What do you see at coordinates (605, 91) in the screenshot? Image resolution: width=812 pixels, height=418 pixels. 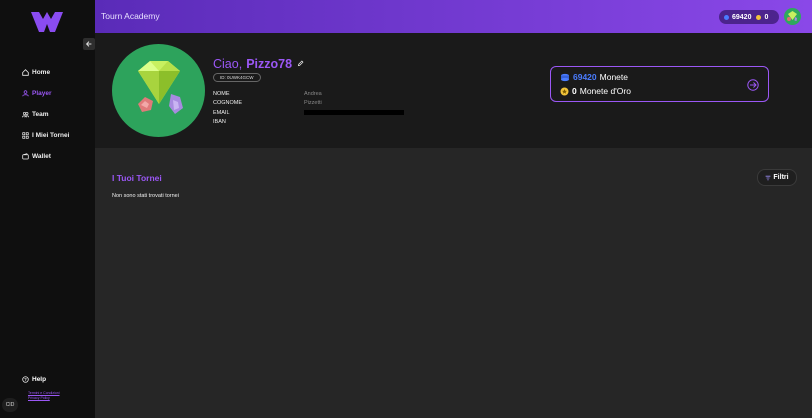 I see `gold-label: Monete d'Oro` at bounding box center [605, 91].